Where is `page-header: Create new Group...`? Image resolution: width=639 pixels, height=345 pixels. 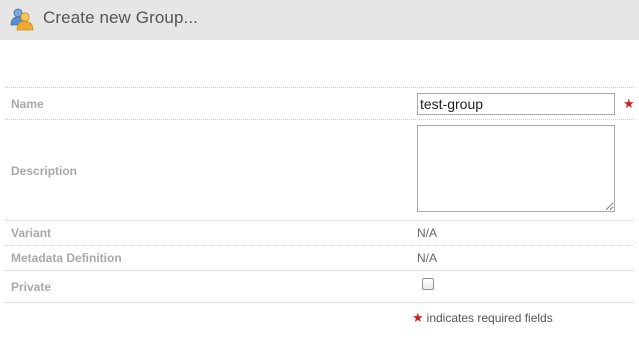
page-header: Create new Group... is located at coordinates (319, 20).